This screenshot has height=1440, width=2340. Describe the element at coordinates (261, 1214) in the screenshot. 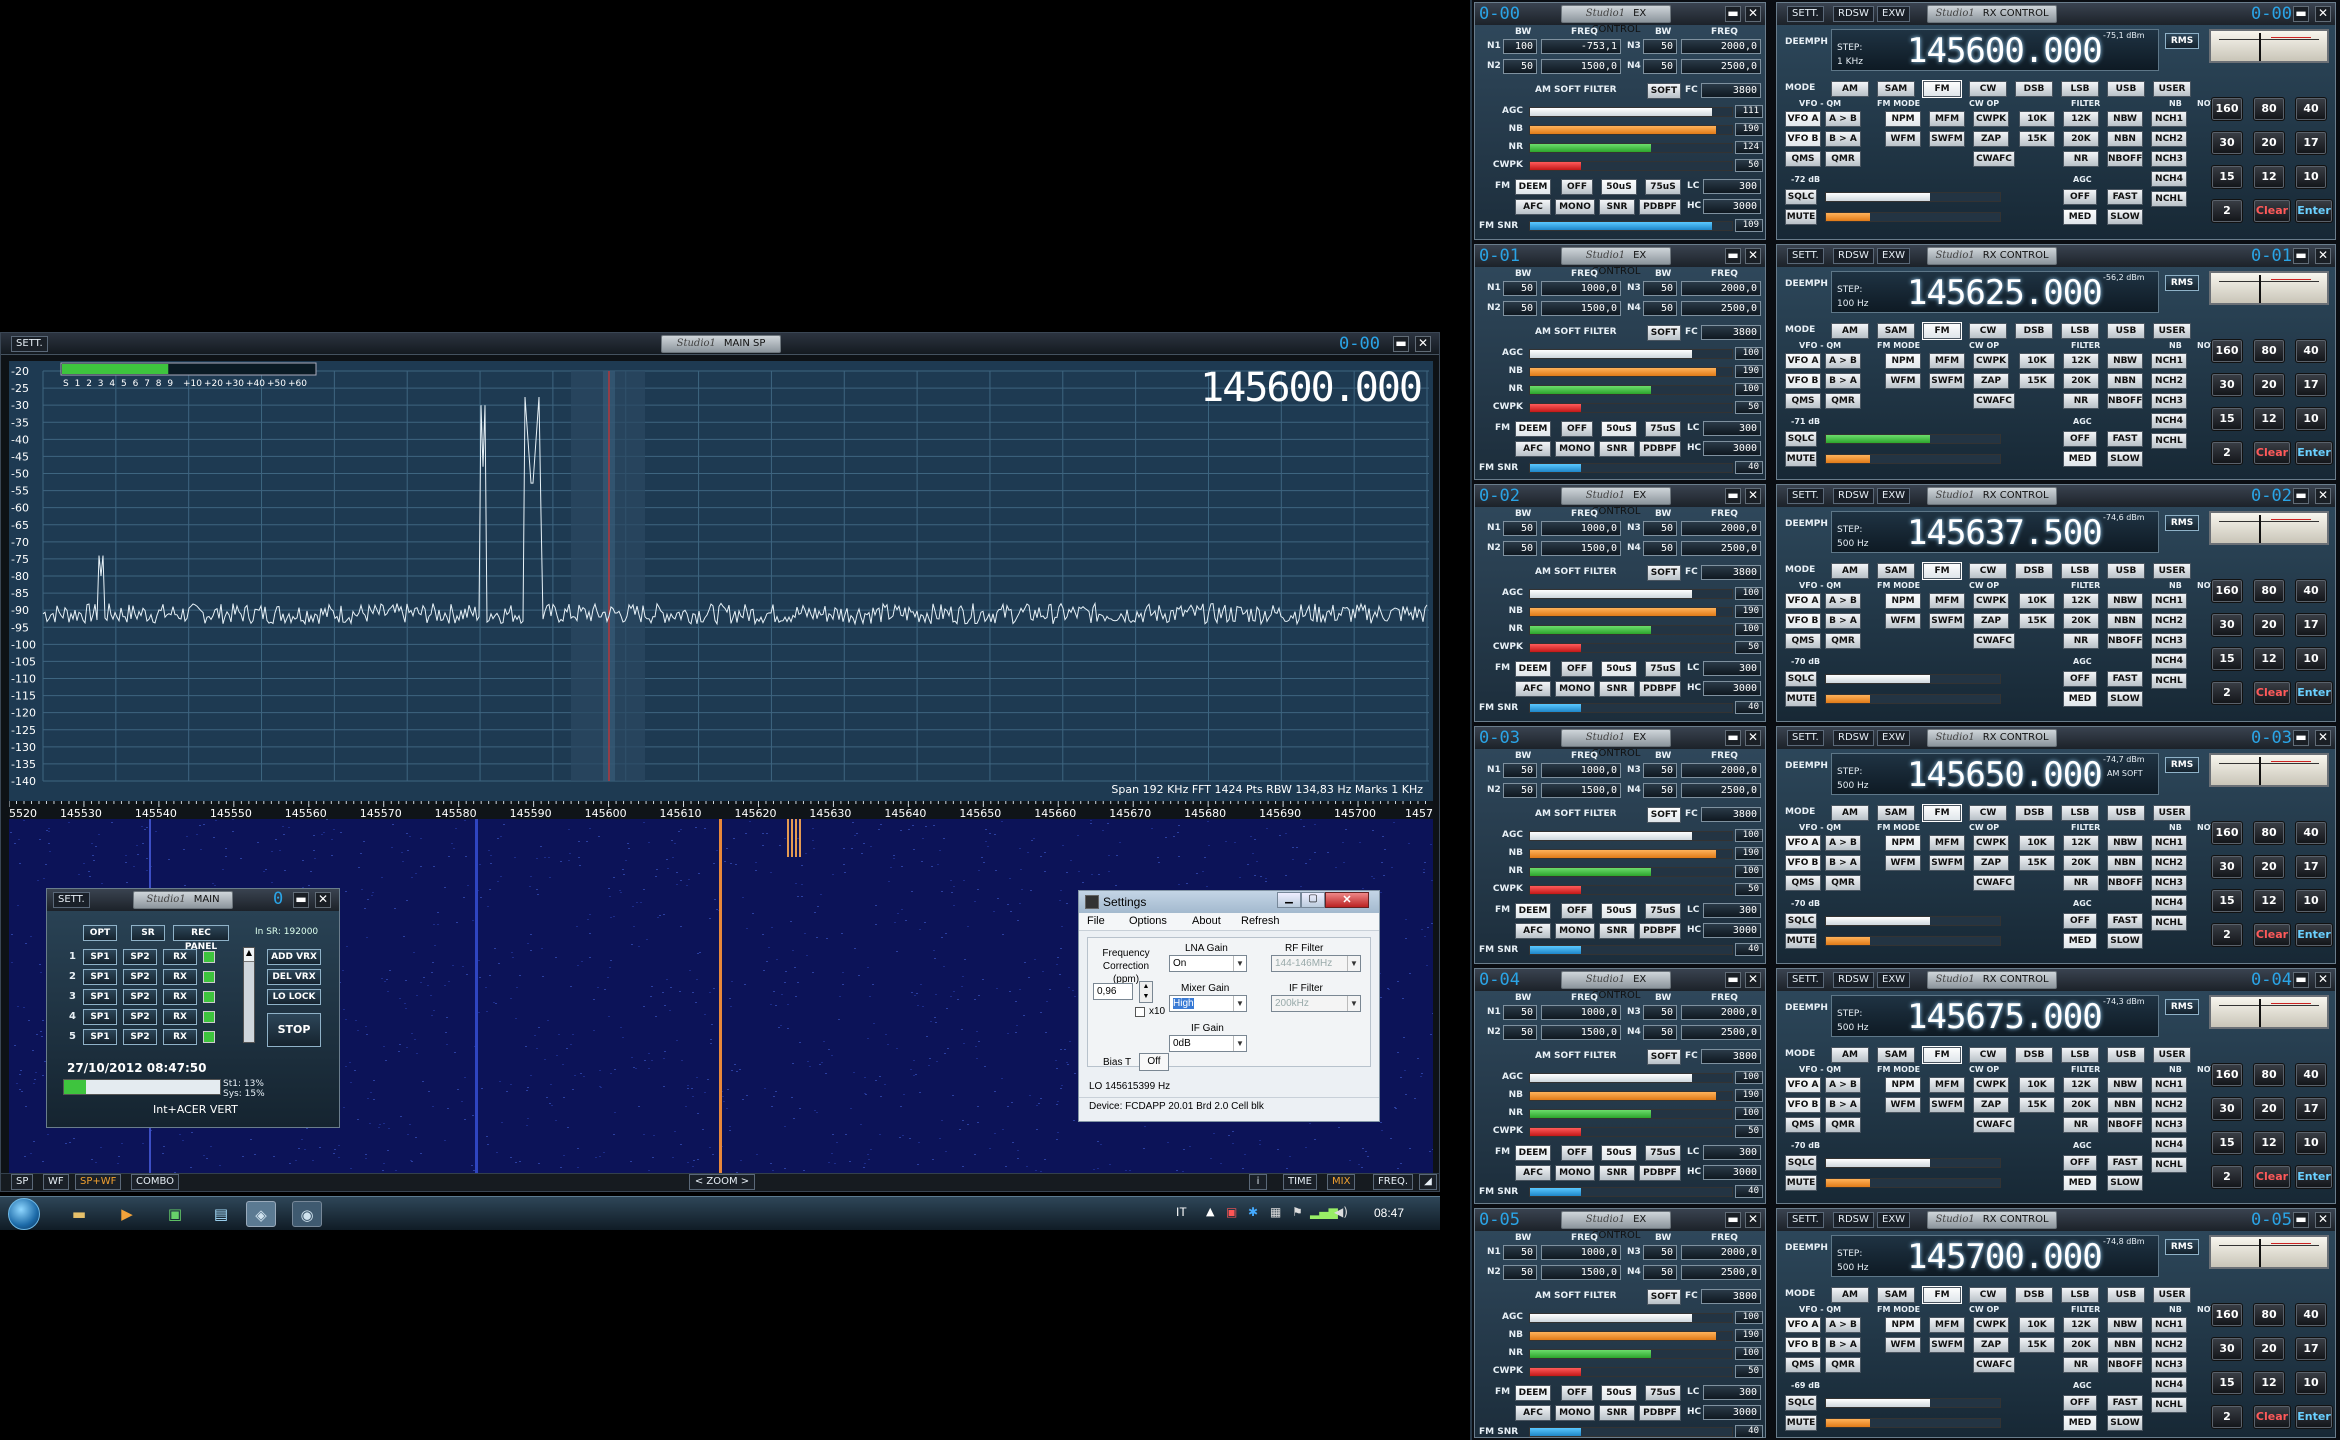

I see `studio1-task-icon: ◈` at that location.